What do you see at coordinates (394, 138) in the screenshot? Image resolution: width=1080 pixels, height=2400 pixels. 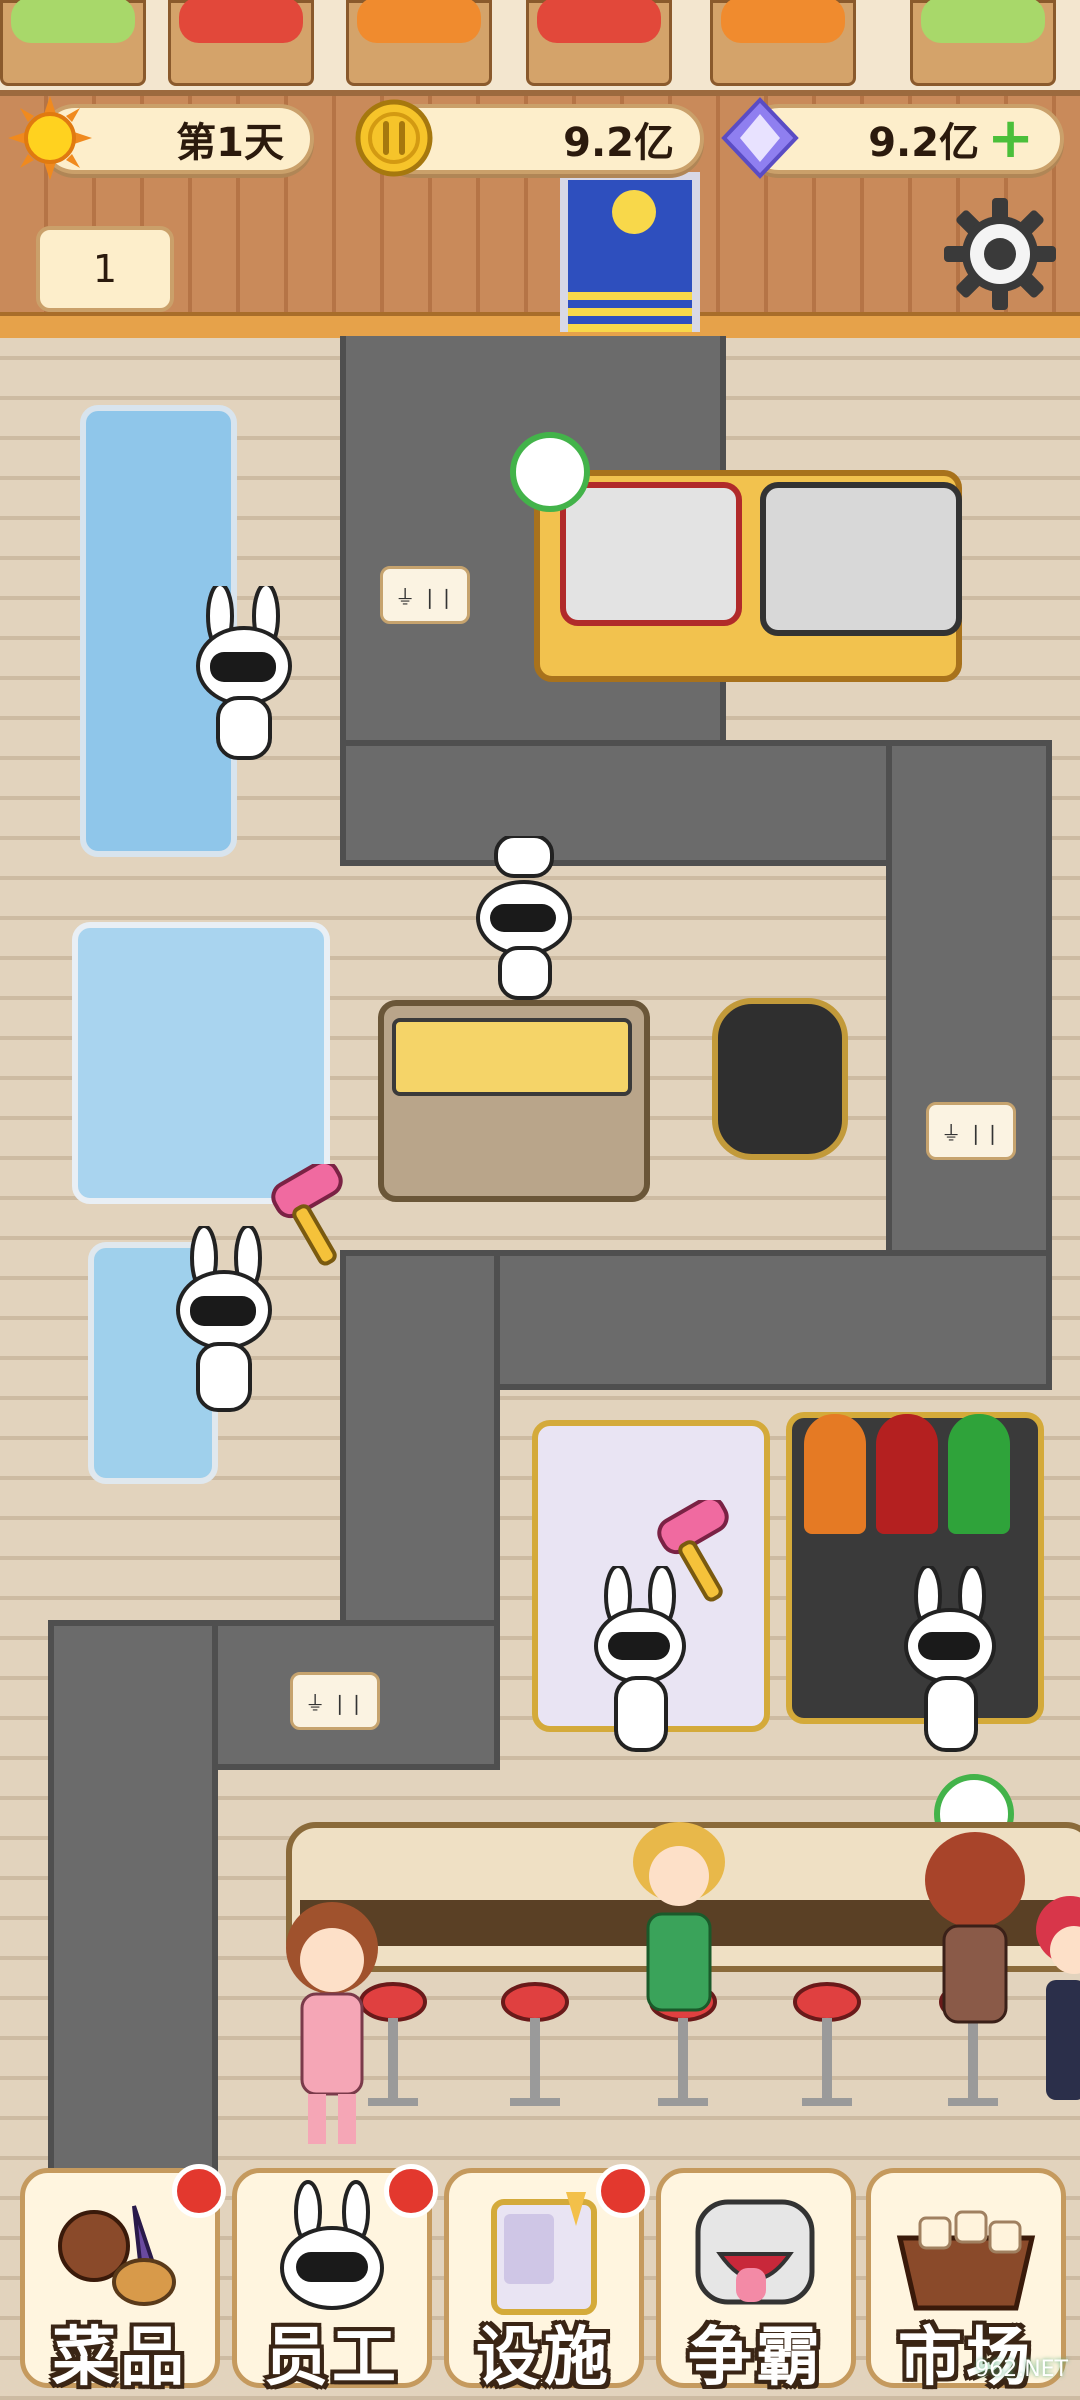 I see `coin-icon` at bounding box center [394, 138].